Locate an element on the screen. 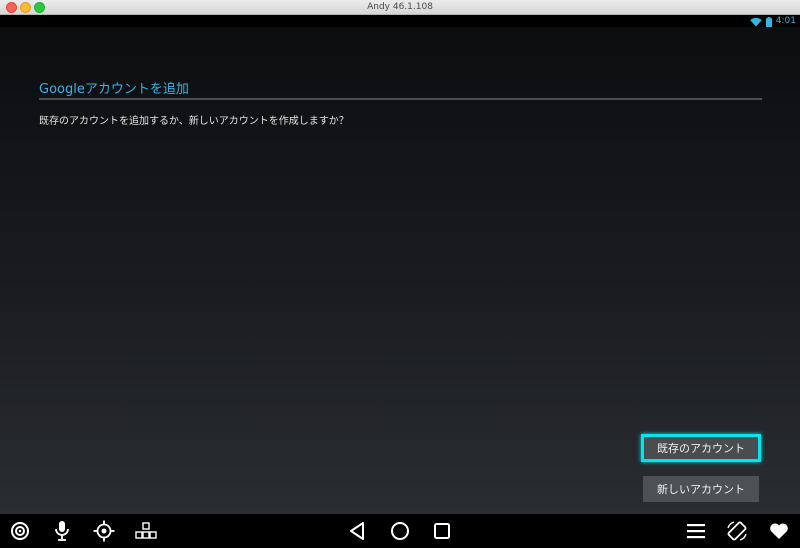 The height and width of the screenshot is (548, 800). rotate-icon is located at coordinates (737, 531).